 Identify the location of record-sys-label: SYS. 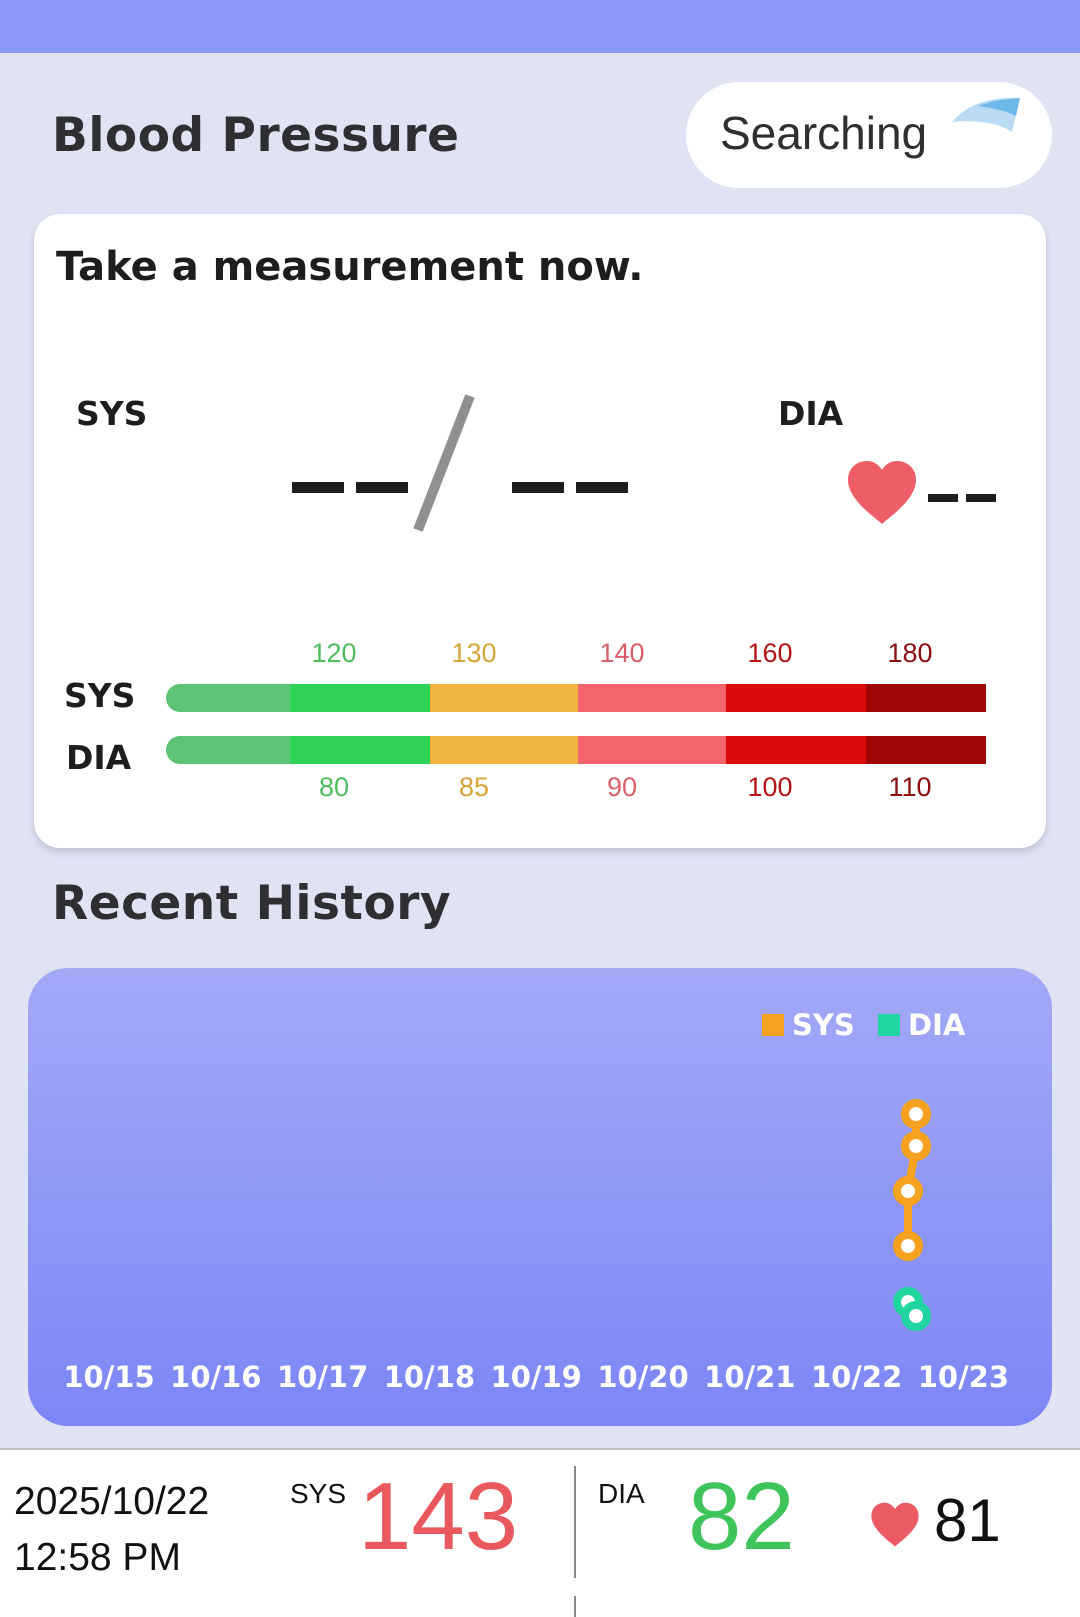
(318, 1493).